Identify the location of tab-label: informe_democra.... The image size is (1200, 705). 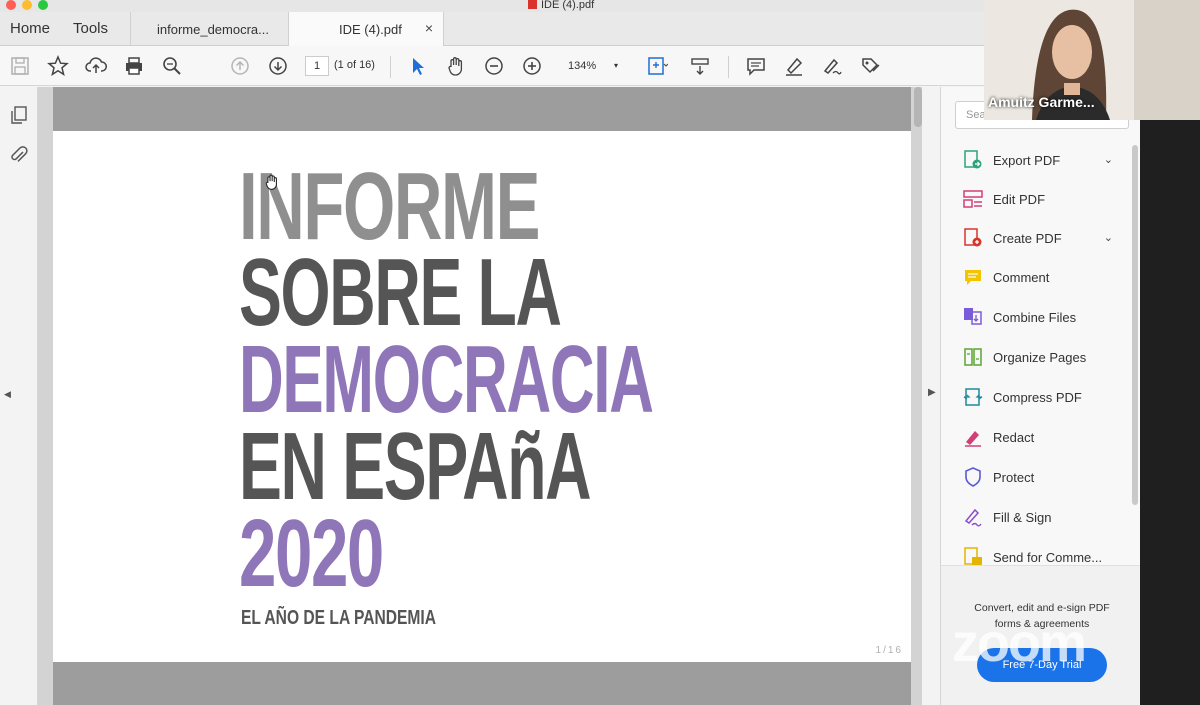
(213, 29).